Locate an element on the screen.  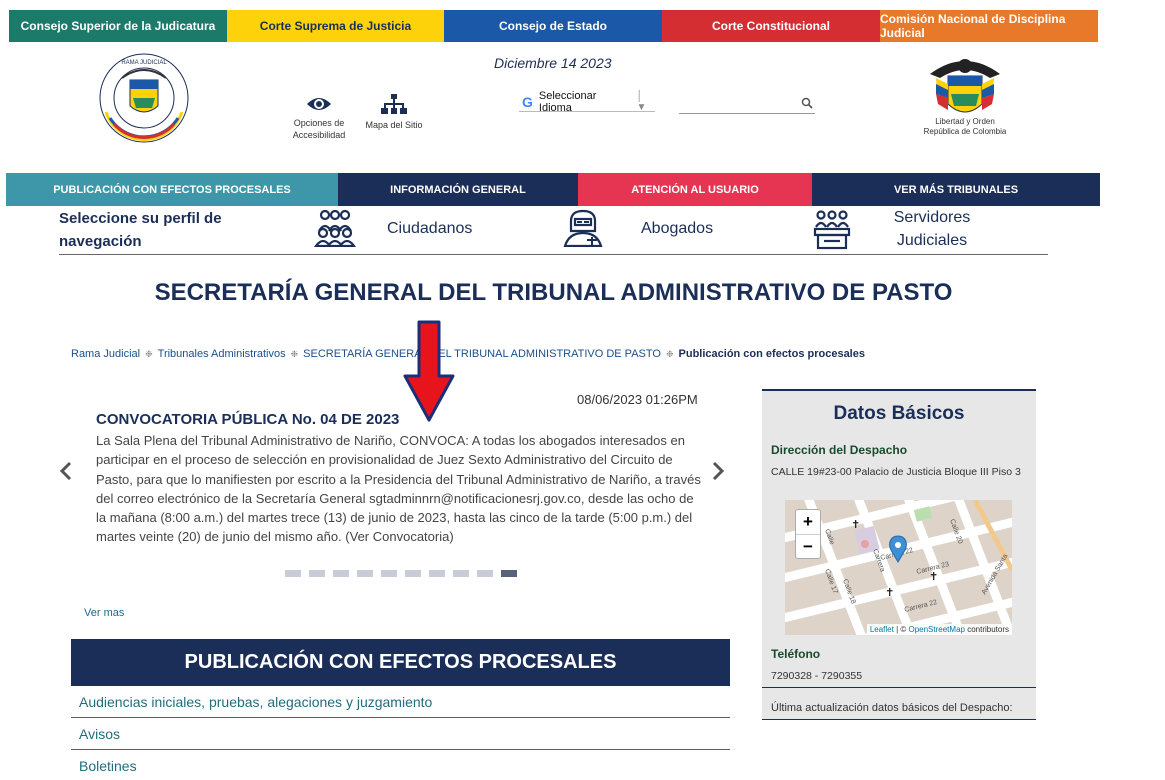
profile-ciudadanos: Ciudadanos is located at coordinates (392, 228).